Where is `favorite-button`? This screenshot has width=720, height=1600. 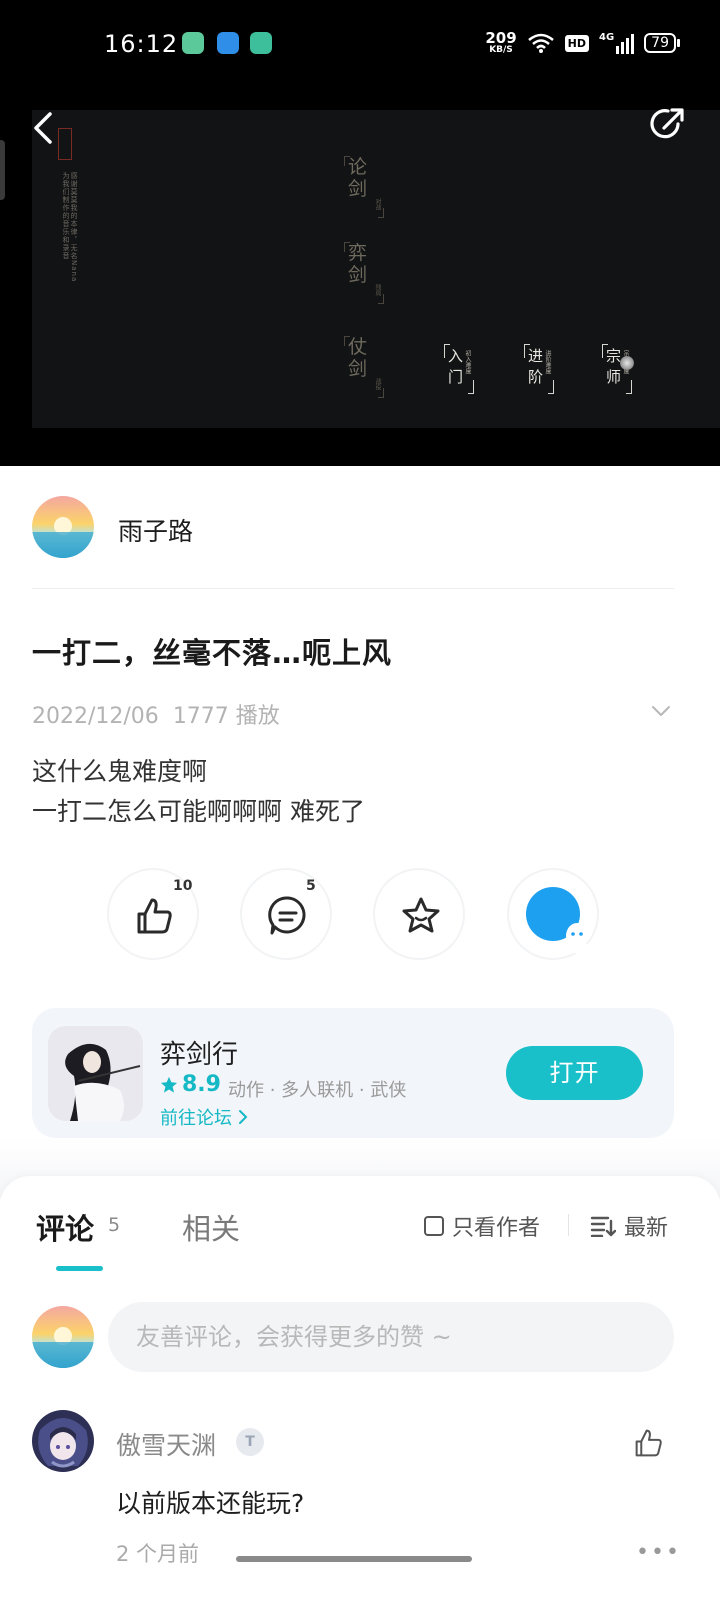 favorite-button is located at coordinates (419, 914).